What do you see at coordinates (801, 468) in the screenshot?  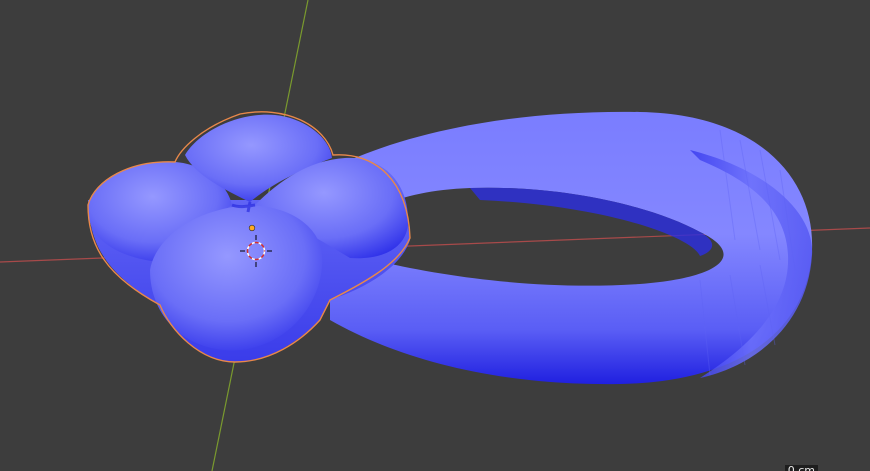 I see `viewport-scale-label: 0 cm` at bounding box center [801, 468].